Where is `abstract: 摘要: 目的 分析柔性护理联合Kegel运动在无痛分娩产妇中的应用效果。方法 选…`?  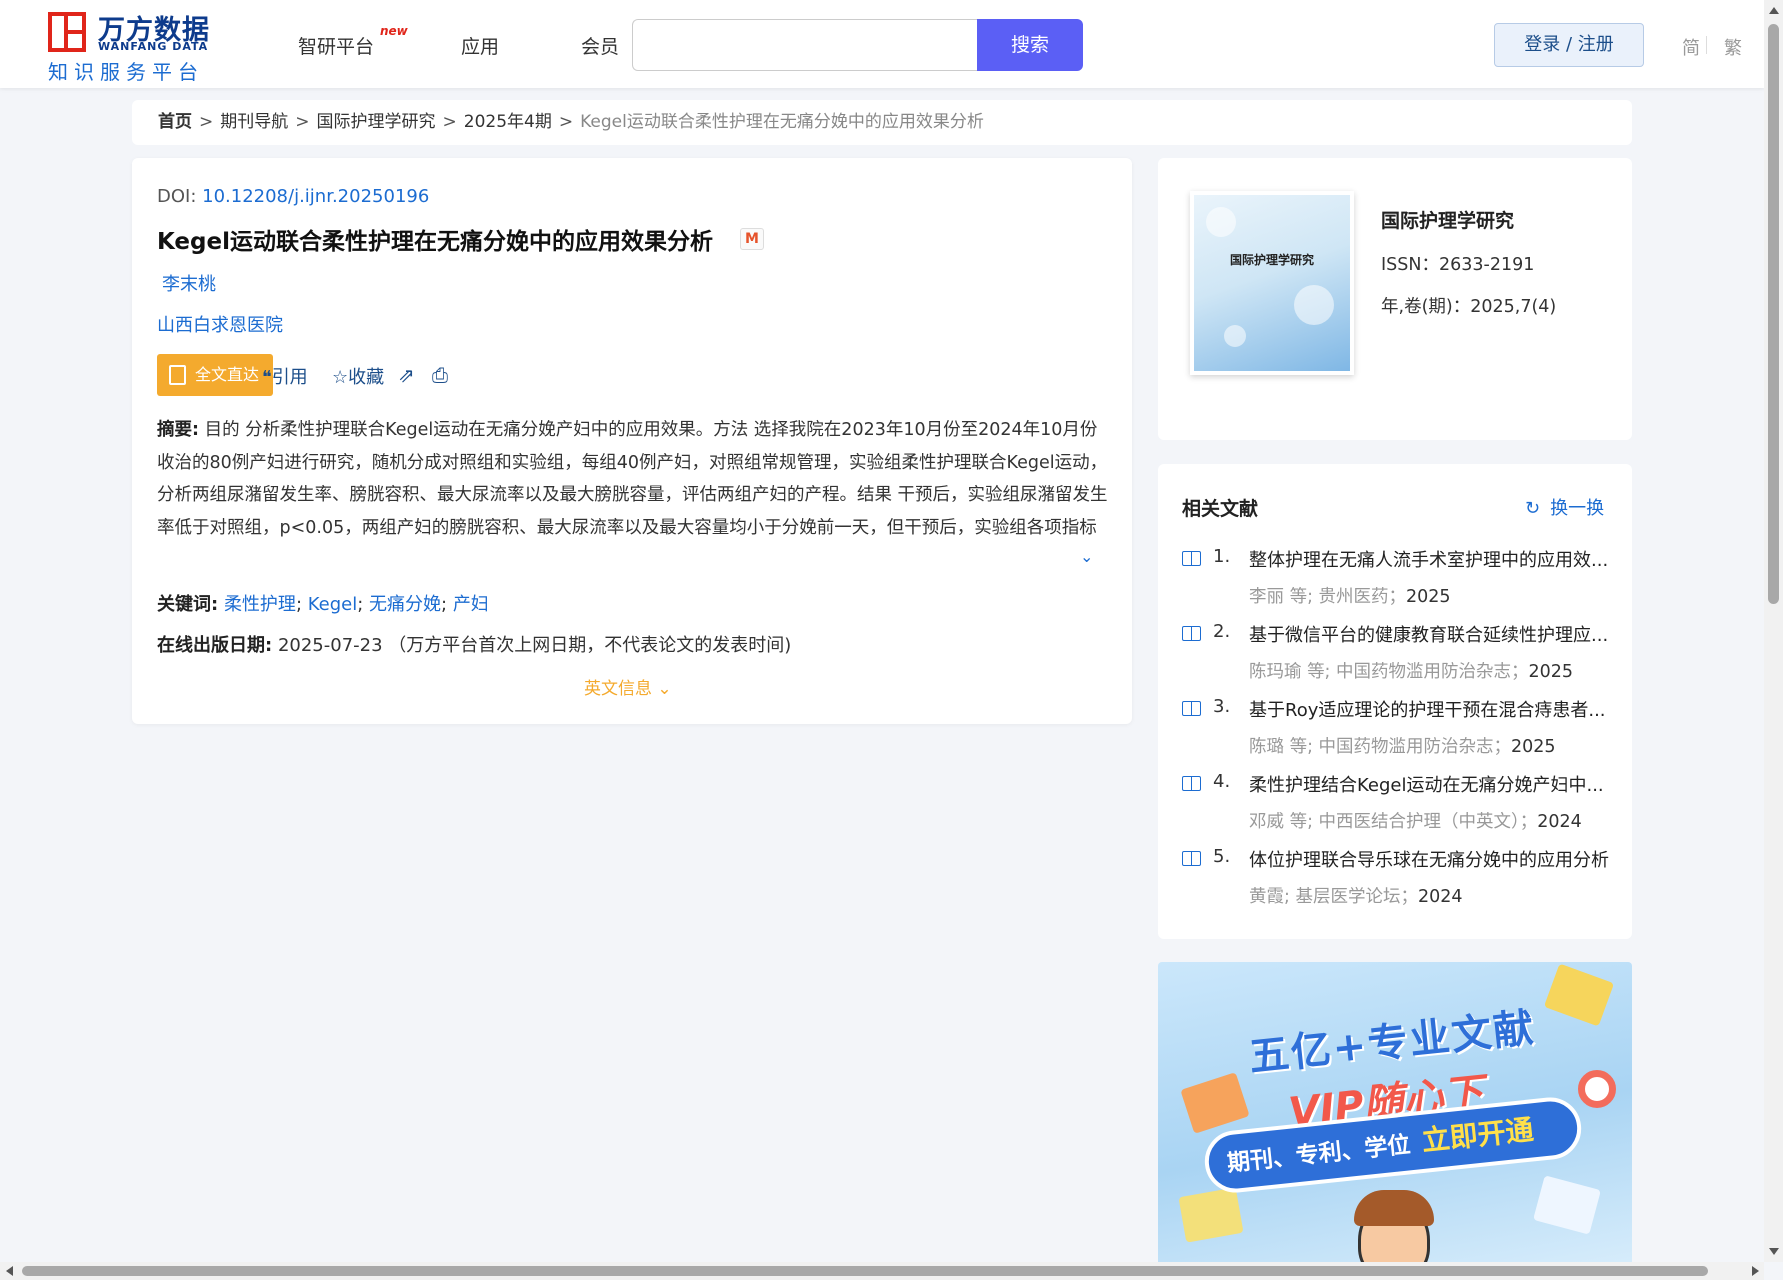
abstract: 摘要: 目的 分析柔性护理联合Kegel运动在无痛分娩产妇中的应用效果。方法 选… is located at coordinates (634, 479).